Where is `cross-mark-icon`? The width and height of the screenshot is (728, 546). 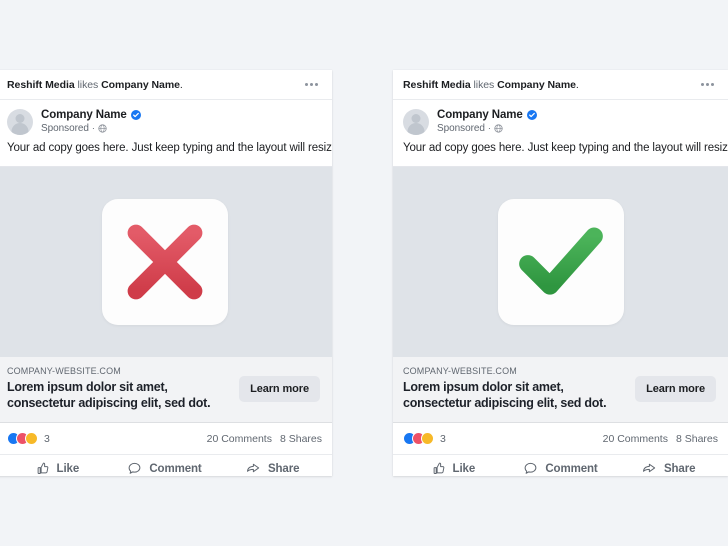
cross-mark-icon is located at coordinates (164, 262).